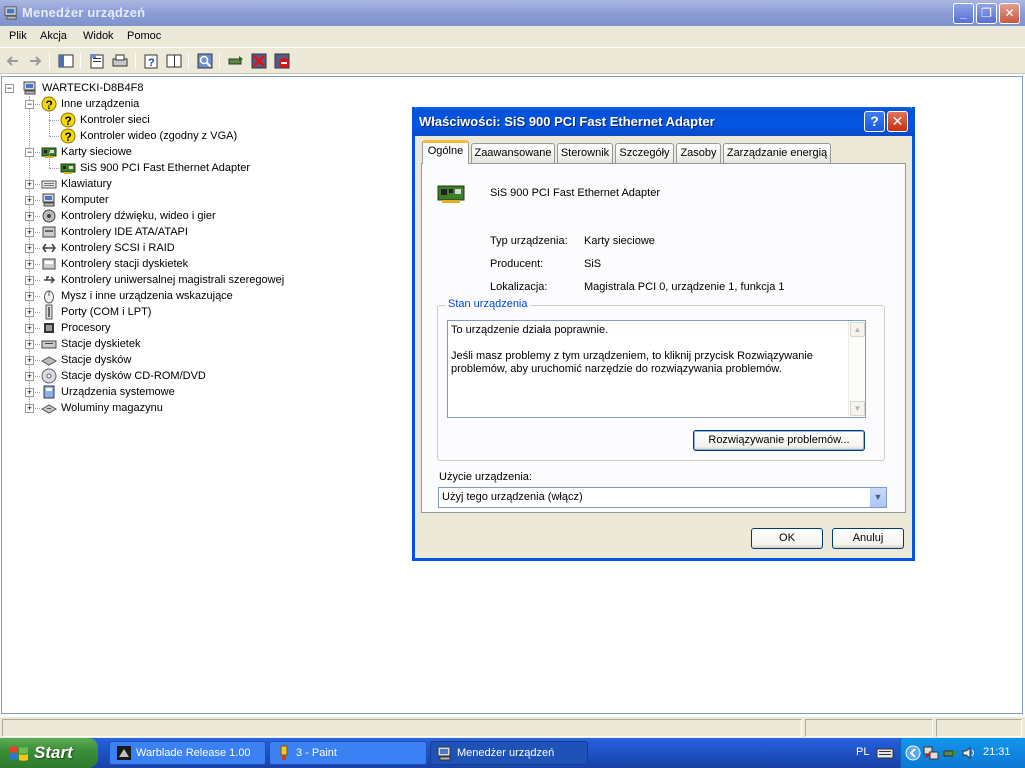 The width and height of the screenshot is (1025, 768). I want to click on uninstall-icon, so click(259, 61).